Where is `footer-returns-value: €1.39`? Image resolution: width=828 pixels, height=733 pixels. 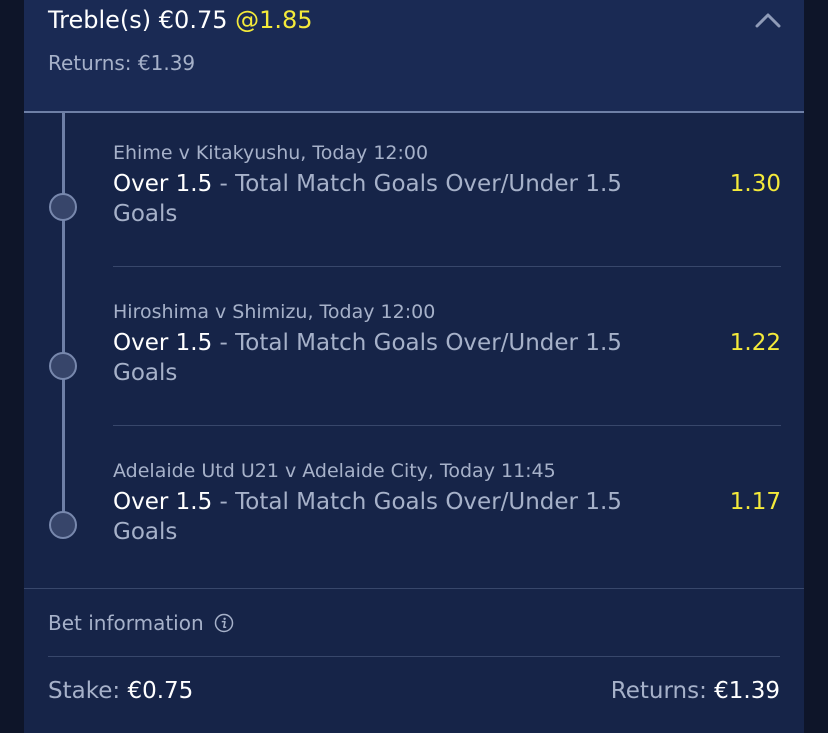
footer-returns-value: €1.39 is located at coordinates (747, 691).